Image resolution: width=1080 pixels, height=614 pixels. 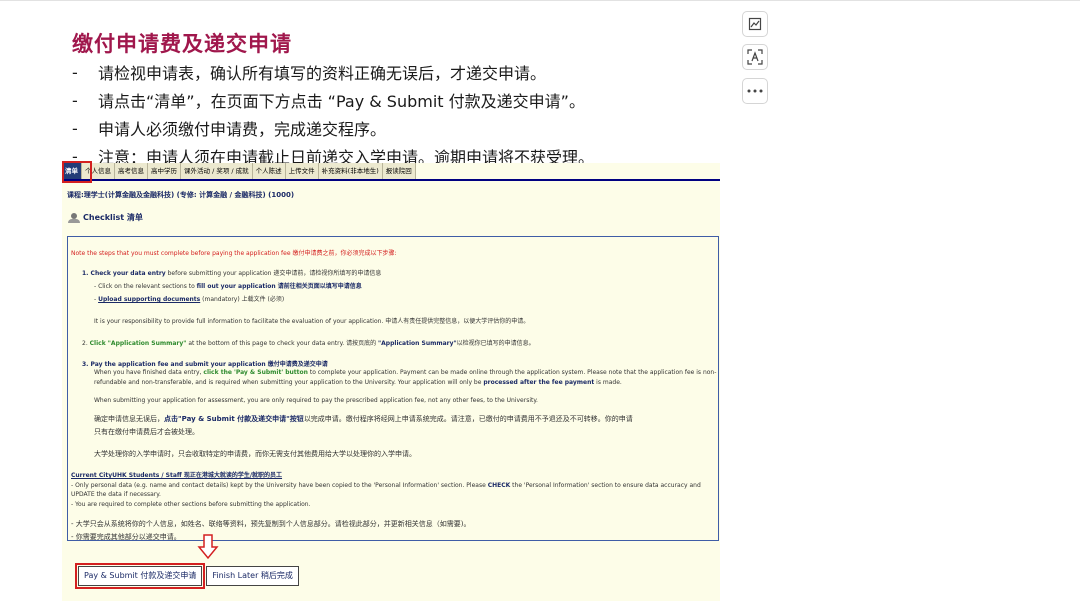 What do you see at coordinates (350, 171) in the screenshot?
I see `tab-supplementary: 补充资料(非本地生)` at bounding box center [350, 171].